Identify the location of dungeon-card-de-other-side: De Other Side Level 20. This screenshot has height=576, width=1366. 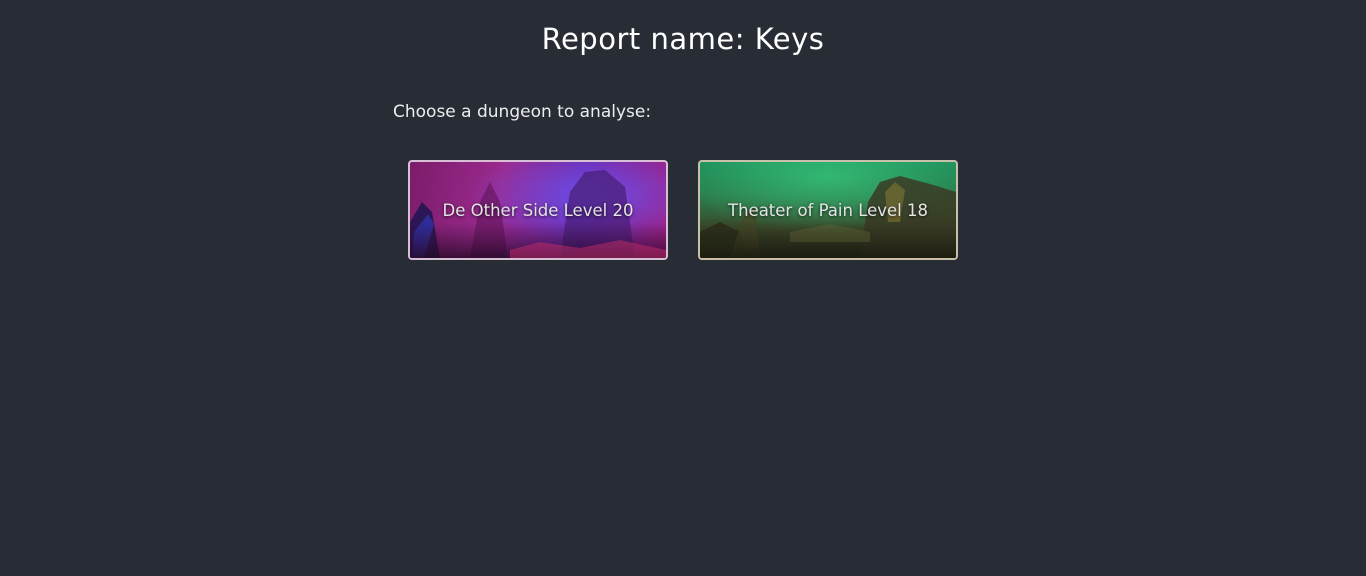
(538, 210).